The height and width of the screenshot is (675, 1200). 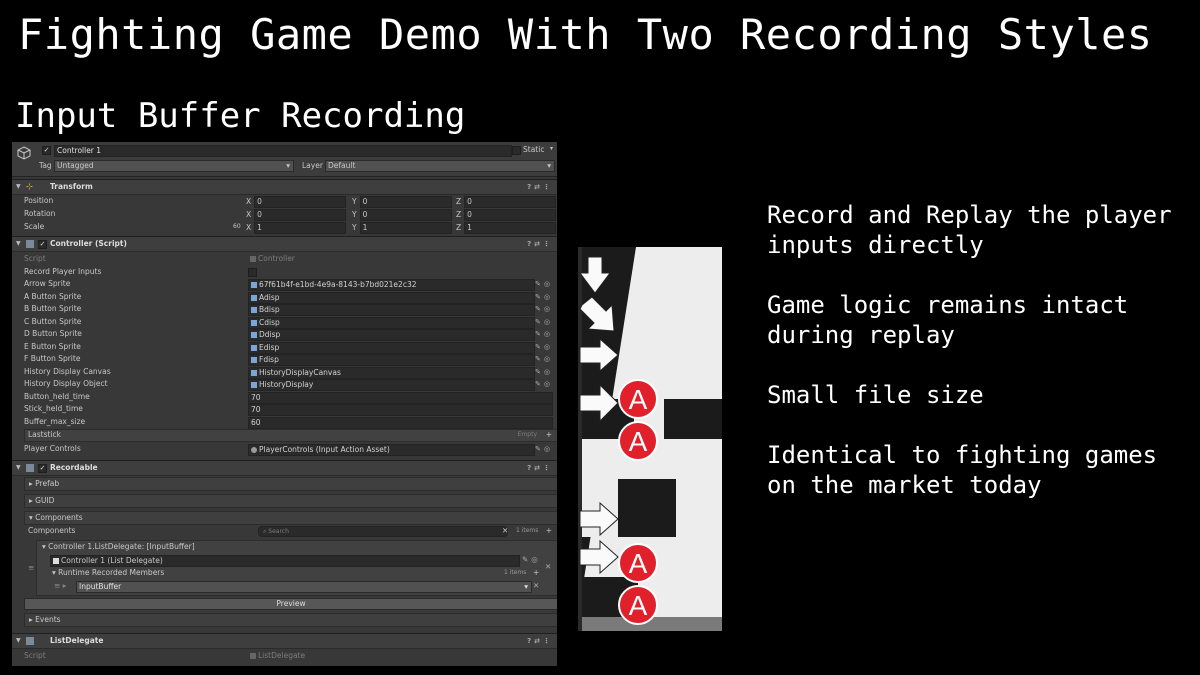 I want to click on layer-dropdown: Default ▾, so click(x=440, y=166).